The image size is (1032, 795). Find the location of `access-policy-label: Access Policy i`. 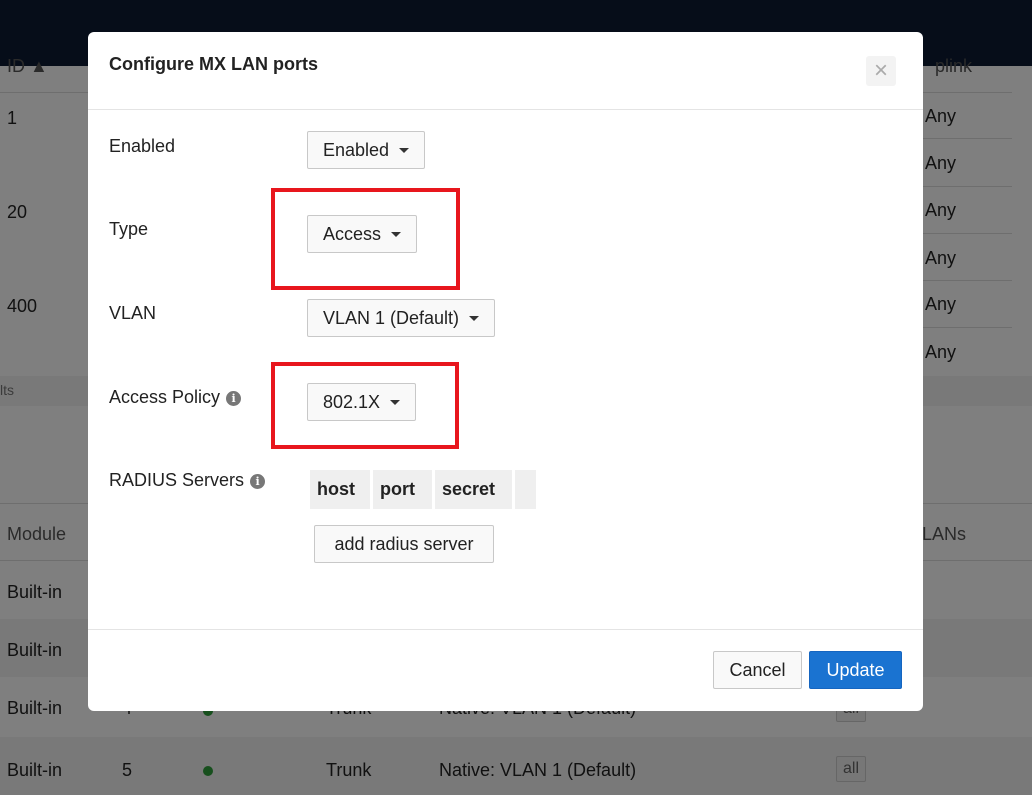

access-policy-label: Access Policy i is located at coordinates (175, 397).